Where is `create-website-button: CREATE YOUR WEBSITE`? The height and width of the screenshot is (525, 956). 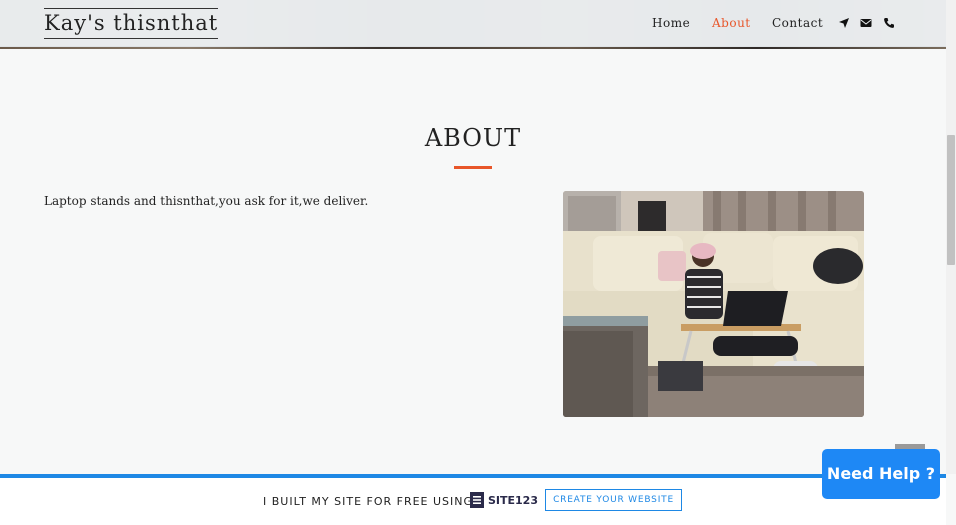
create-website-button: CREATE YOUR WEBSITE is located at coordinates (613, 500).